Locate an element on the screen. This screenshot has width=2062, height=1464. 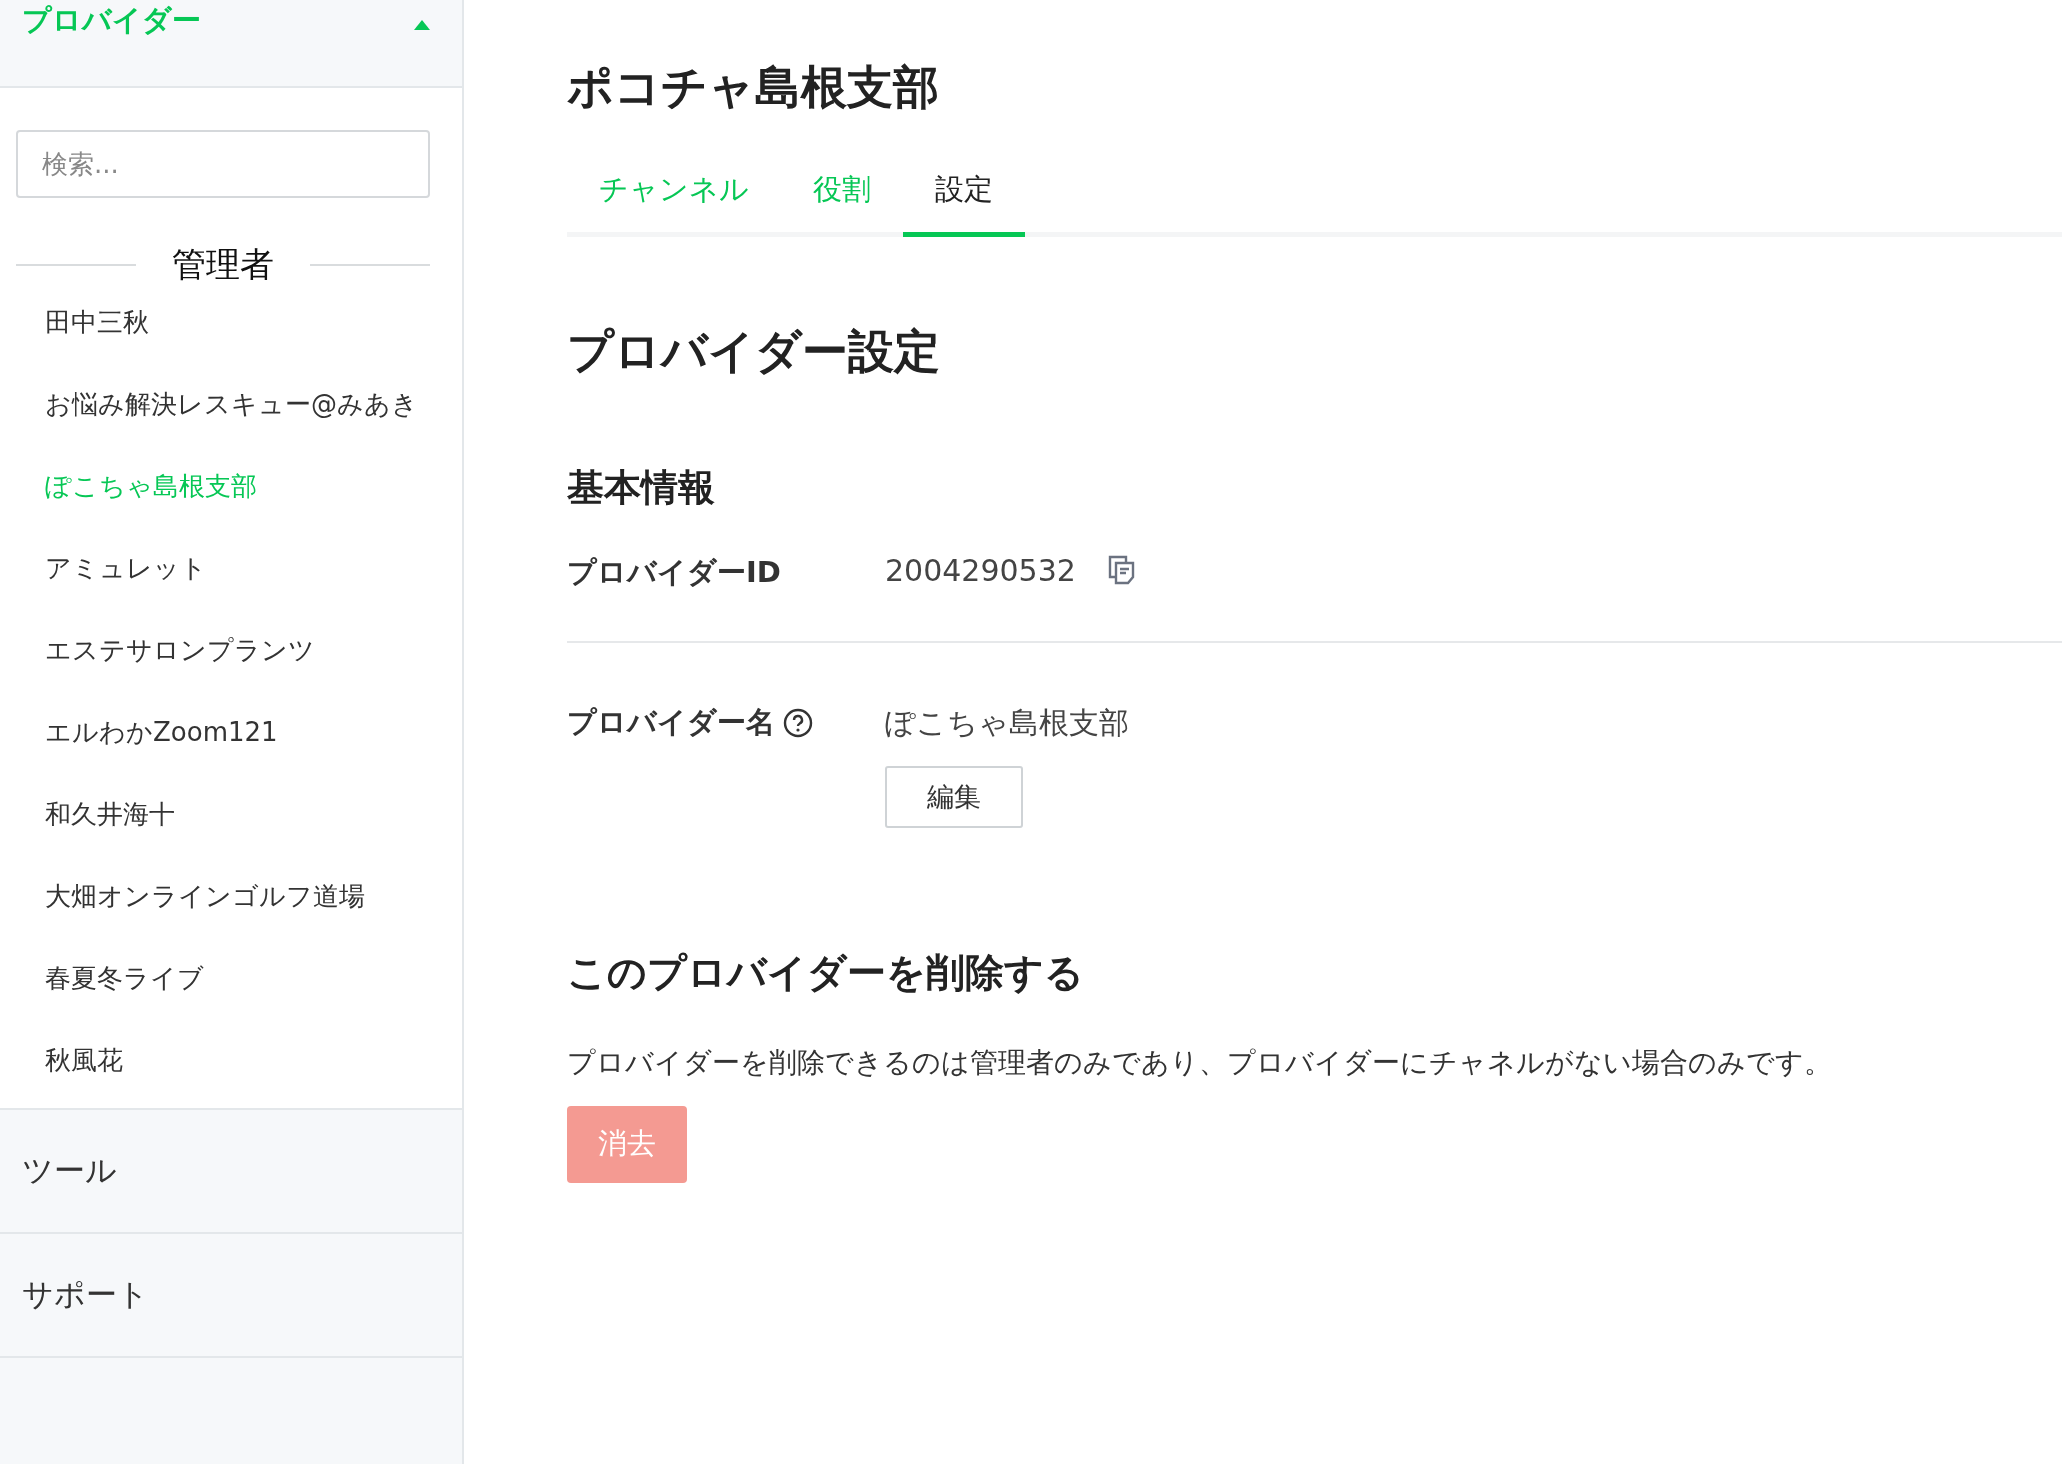
edit-button: 編集 is located at coordinates (954, 796).